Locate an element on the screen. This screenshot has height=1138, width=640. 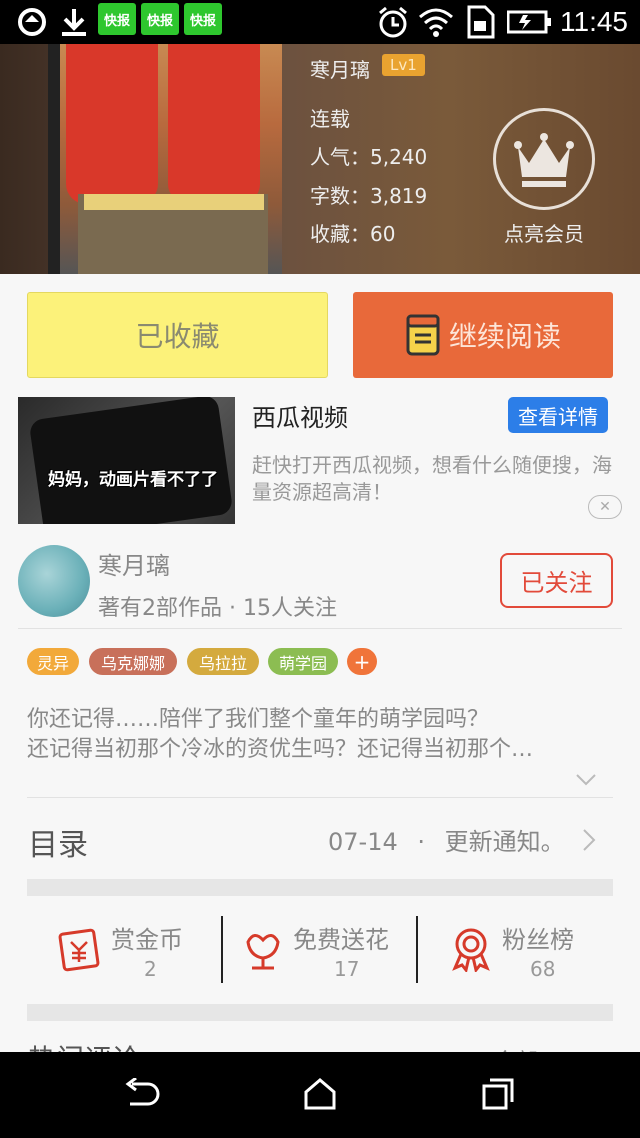
fans-value: 68 is located at coordinates (543, 969).